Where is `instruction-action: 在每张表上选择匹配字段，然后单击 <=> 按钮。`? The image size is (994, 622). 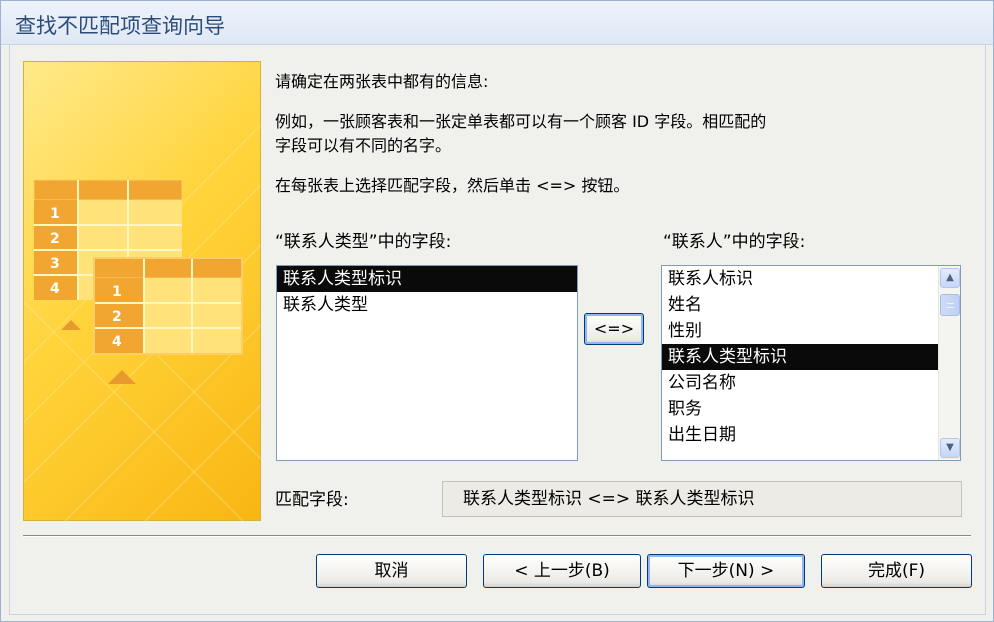 instruction-action: 在每张表上选择匹配字段，然后单击 <=> 按钮。 is located at coordinates (452, 185).